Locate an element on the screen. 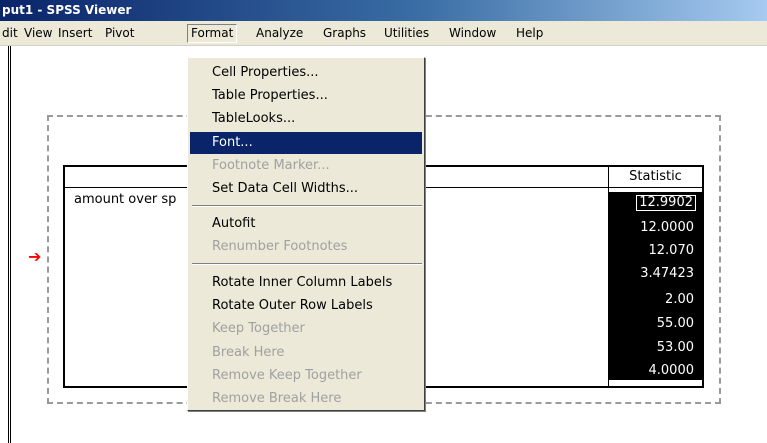  menu-help: Help is located at coordinates (529, 33).